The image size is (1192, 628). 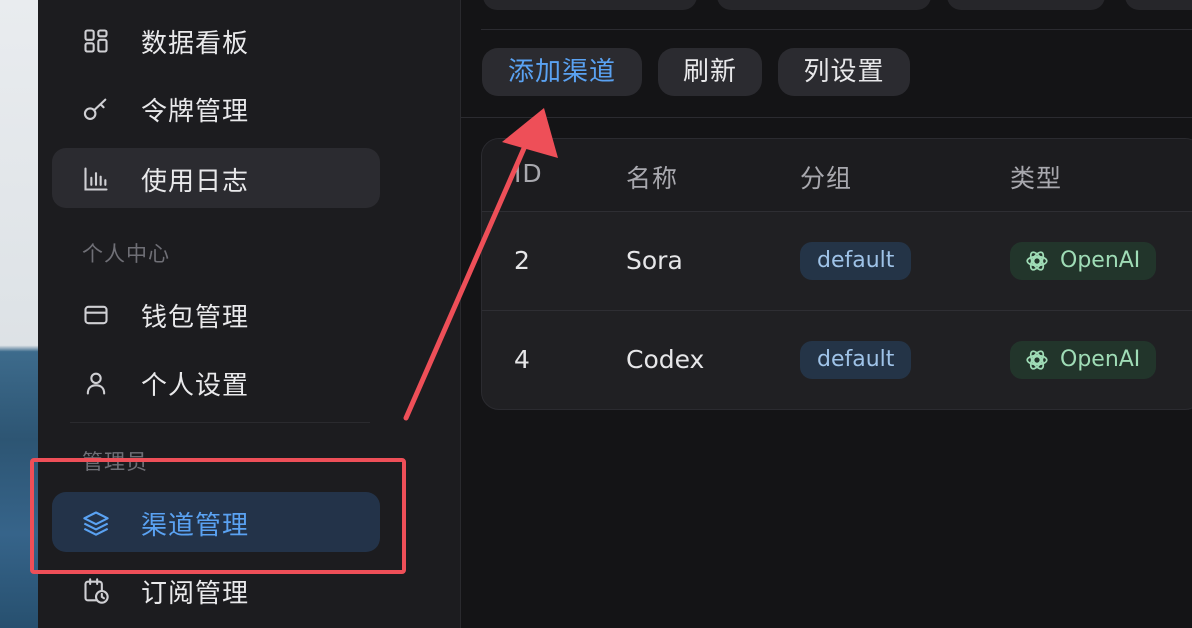 I want to click on sidebar-item-wallet: 钱包管理, so click(x=216, y=314).